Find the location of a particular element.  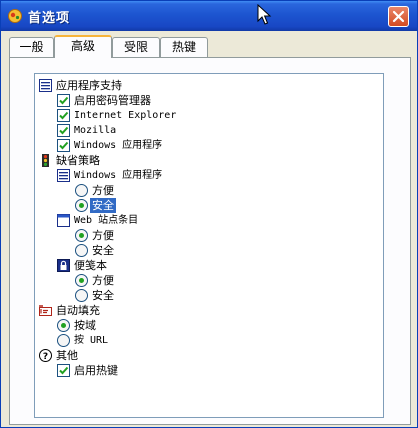

window-title: 首选项 is located at coordinates (49, 18).